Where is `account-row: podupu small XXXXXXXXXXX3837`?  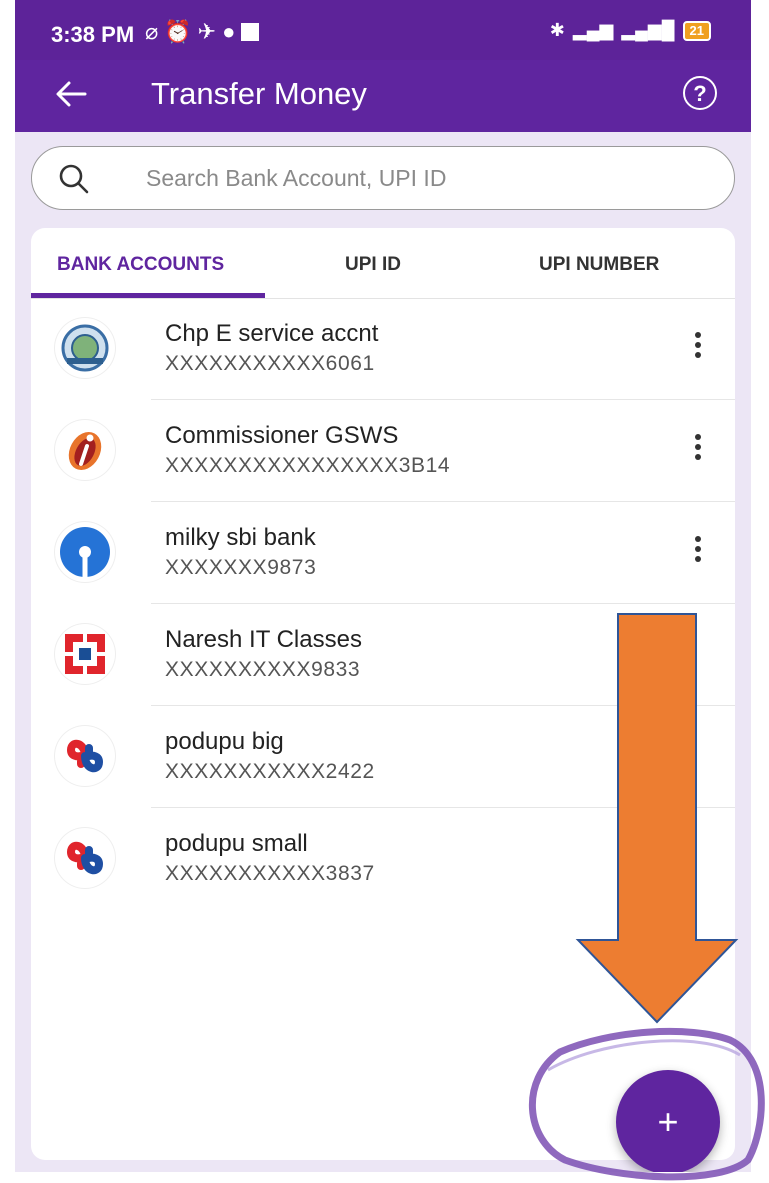
account-row: podupu small XXXXXXXXXXX3837 is located at coordinates (383, 859).